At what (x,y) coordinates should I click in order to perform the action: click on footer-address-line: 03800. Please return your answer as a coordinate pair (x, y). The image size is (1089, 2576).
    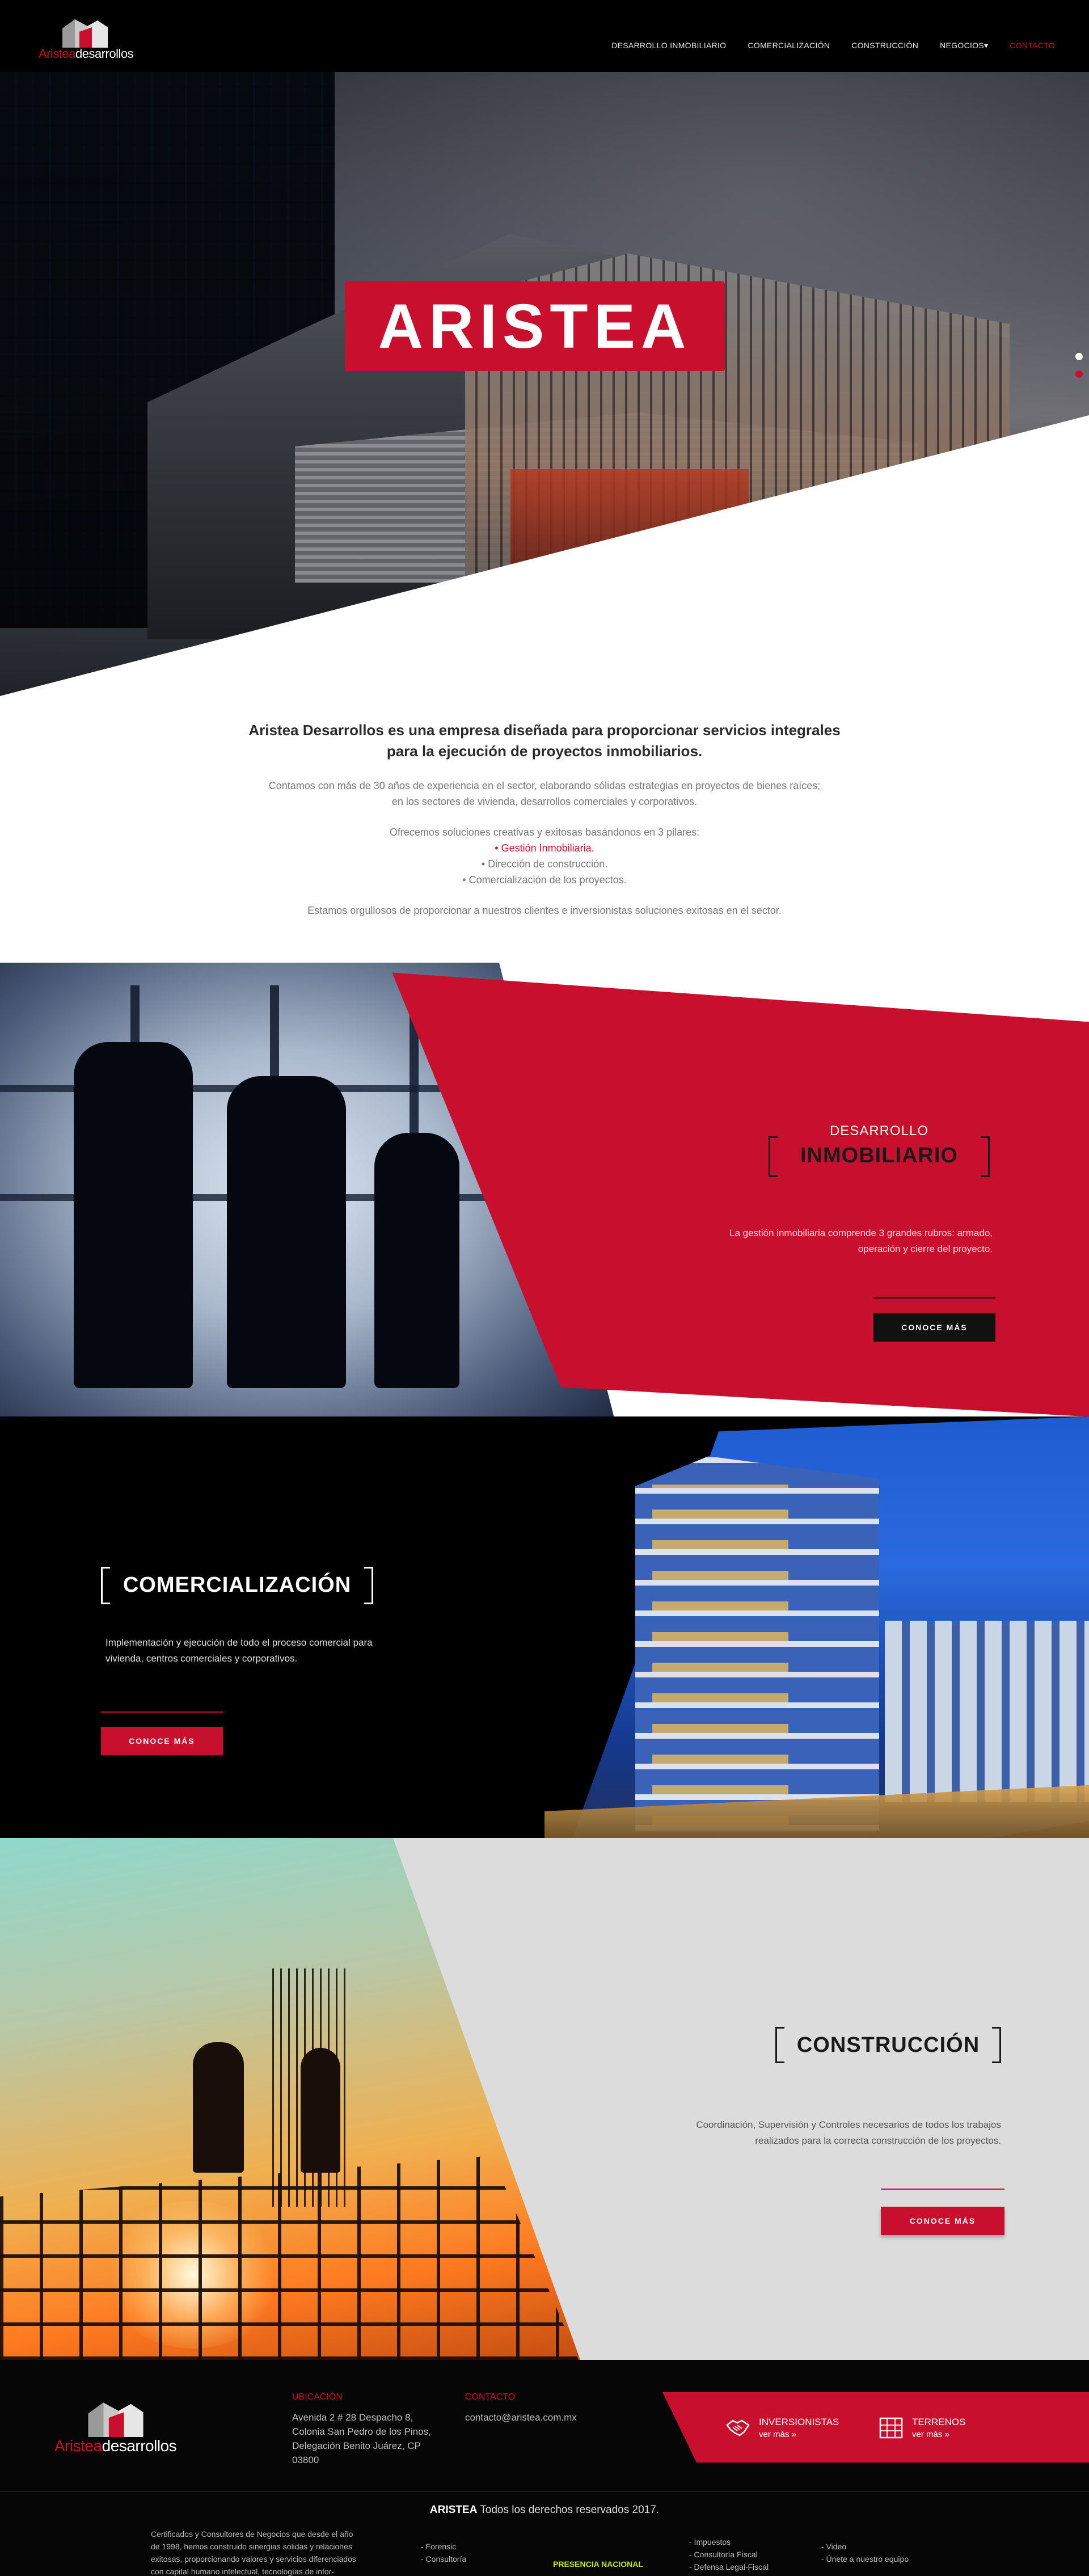
    Looking at the image, I should click on (305, 2460).